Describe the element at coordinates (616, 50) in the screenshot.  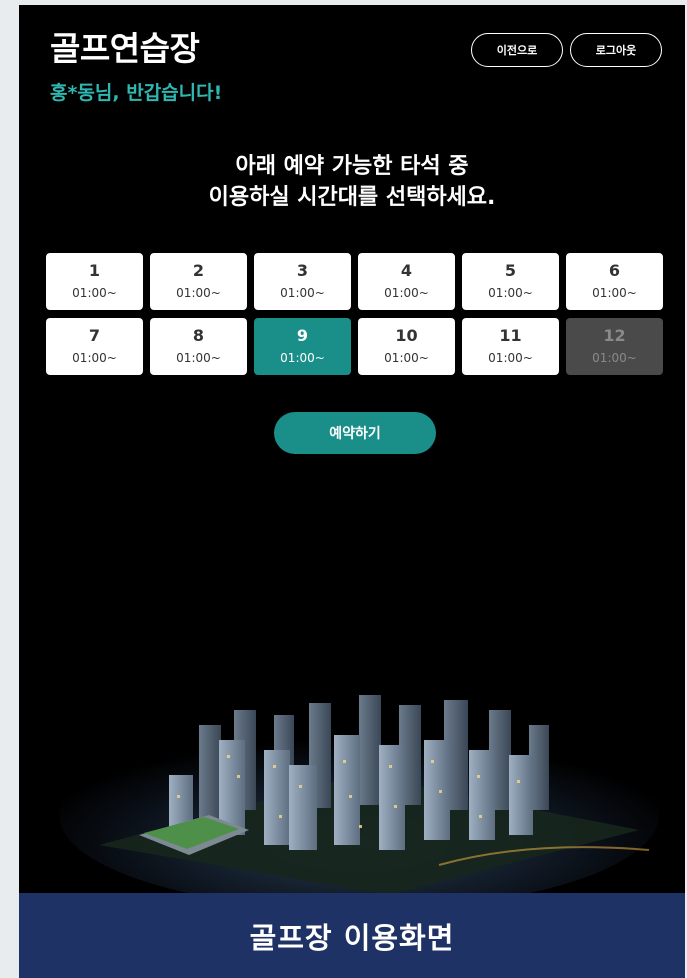
I see `logout-button: 로그아웃` at that location.